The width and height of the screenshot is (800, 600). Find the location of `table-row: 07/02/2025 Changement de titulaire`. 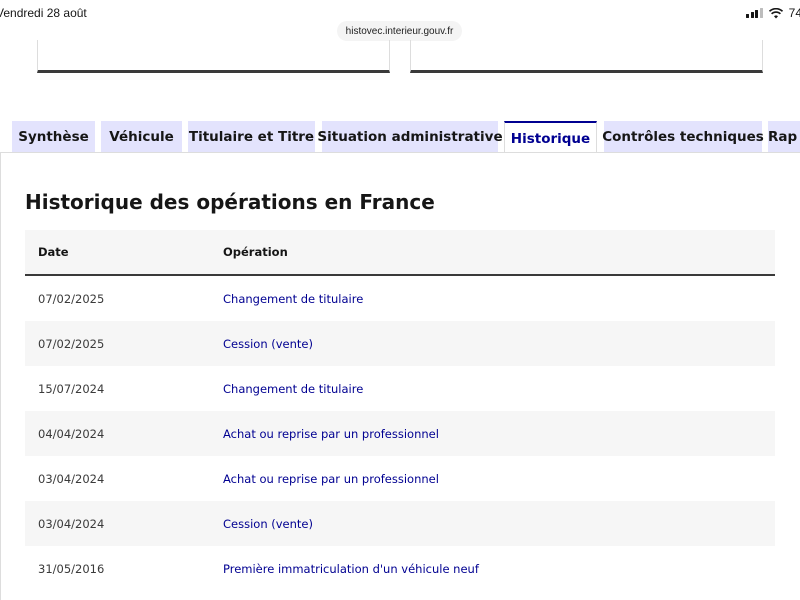

table-row: 07/02/2025 Changement de titulaire is located at coordinates (400, 298).